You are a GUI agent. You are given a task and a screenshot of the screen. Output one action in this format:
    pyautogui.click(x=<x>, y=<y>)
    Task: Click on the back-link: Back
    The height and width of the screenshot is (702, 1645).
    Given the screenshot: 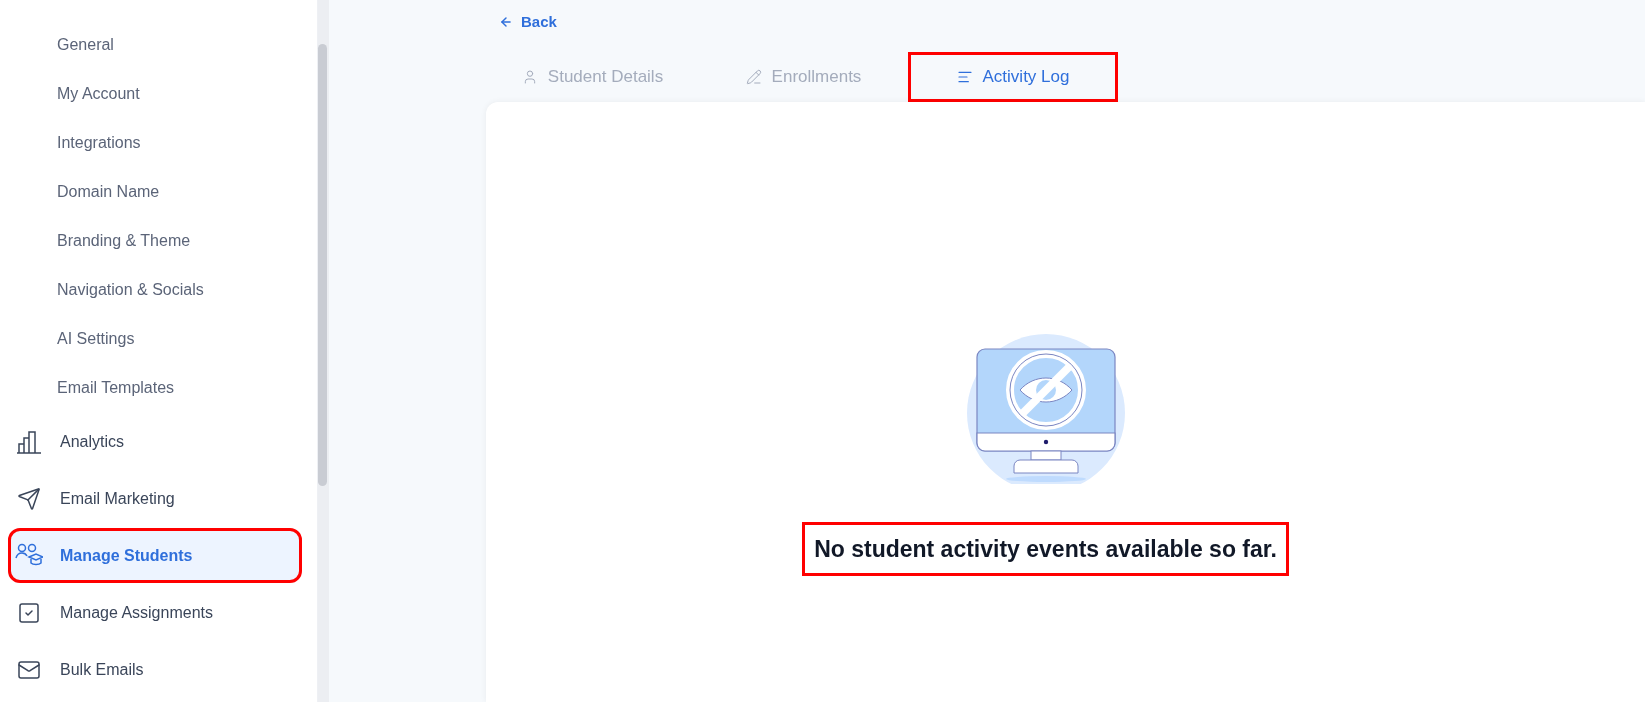 What is the action you would take?
    pyautogui.click(x=528, y=22)
    